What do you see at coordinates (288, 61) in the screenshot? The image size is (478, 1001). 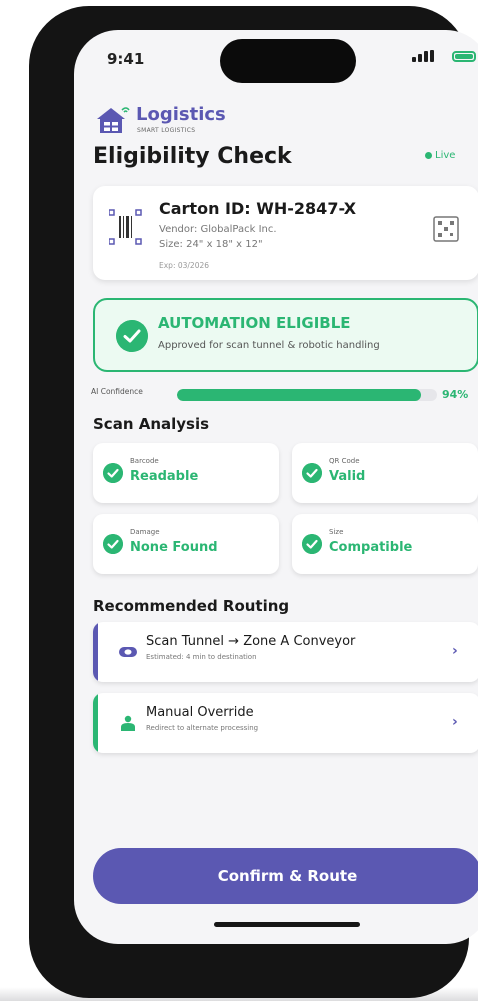 I see `dynamic-island` at bounding box center [288, 61].